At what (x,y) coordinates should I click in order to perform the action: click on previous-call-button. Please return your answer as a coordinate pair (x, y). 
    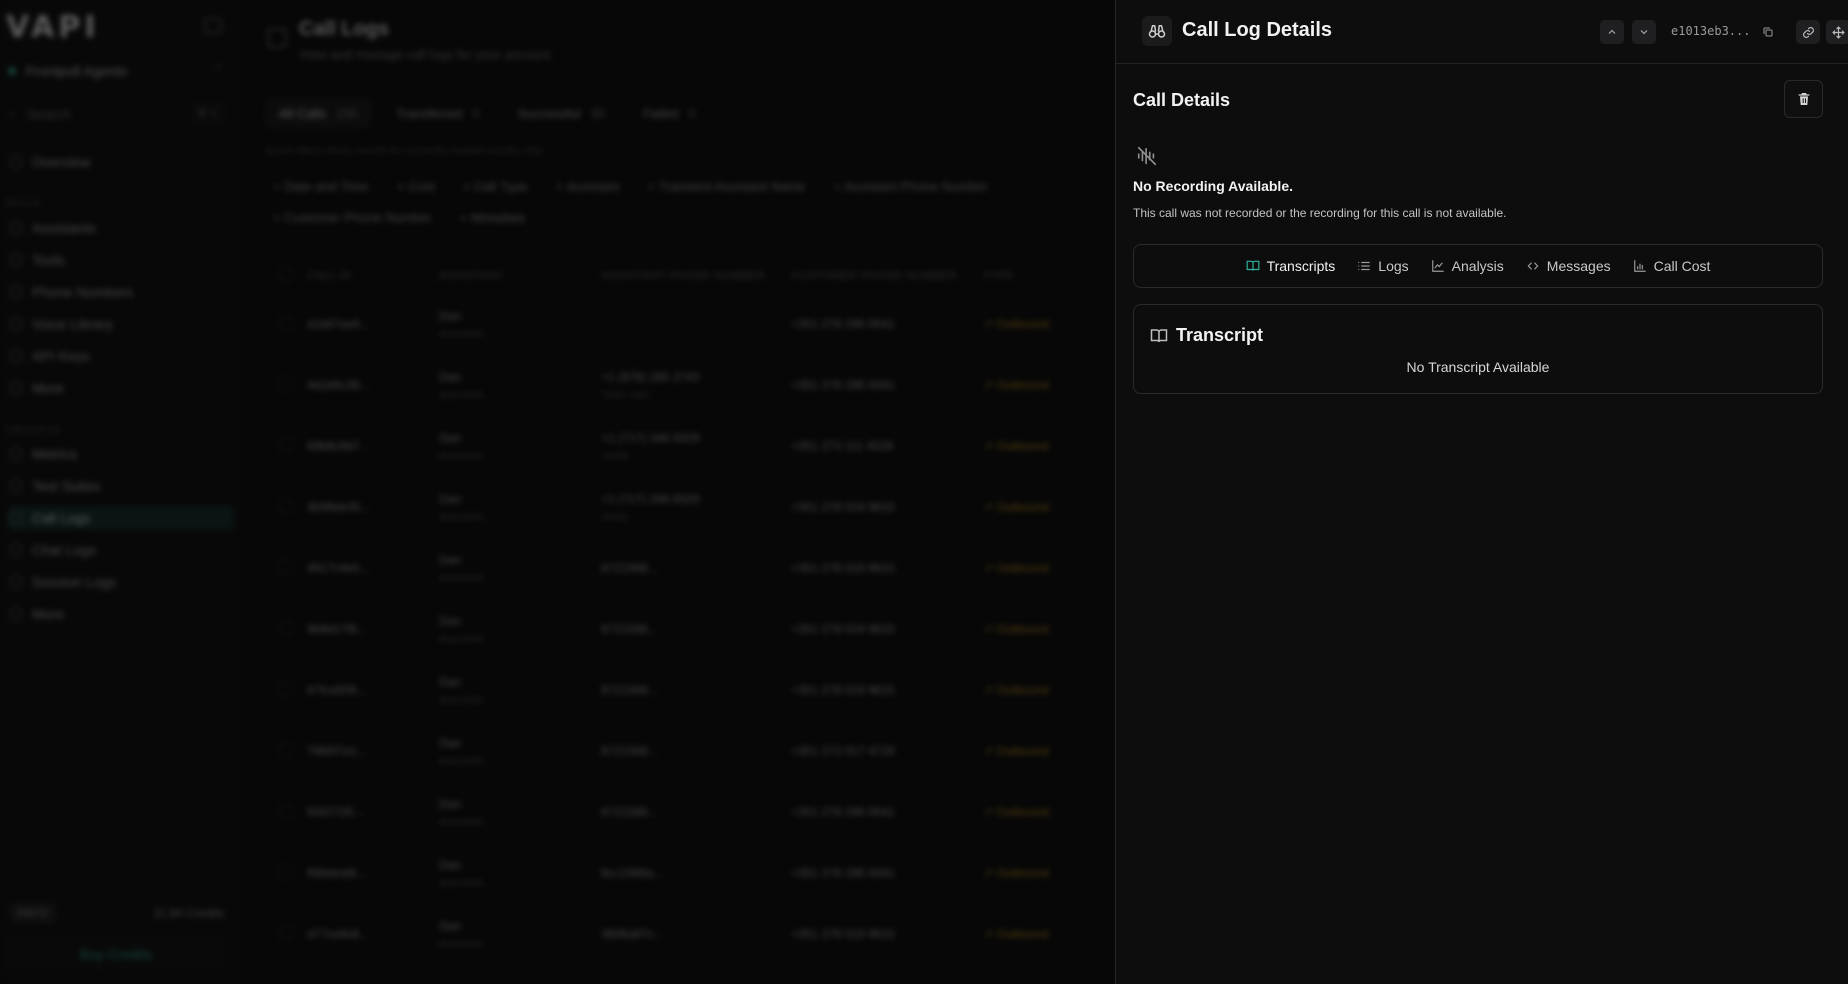
    Looking at the image, I should click on (1612, 32).